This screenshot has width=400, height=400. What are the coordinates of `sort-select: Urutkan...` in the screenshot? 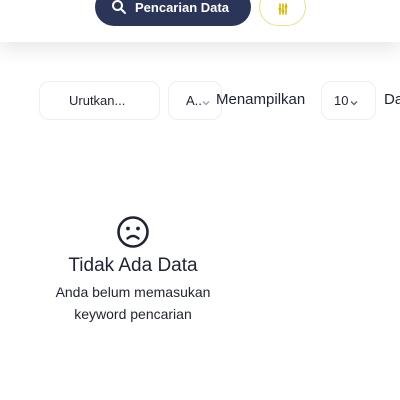 It's located at (99, 100).